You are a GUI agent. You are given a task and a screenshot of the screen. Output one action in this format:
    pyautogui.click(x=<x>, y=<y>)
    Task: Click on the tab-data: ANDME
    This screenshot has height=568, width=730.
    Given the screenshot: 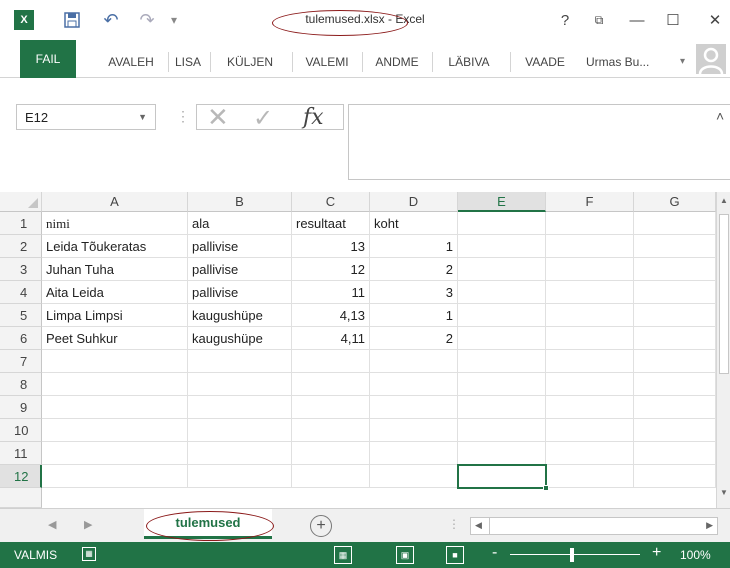 What is the action you would take?
    pyautogui.click(x=397, y=62)
    